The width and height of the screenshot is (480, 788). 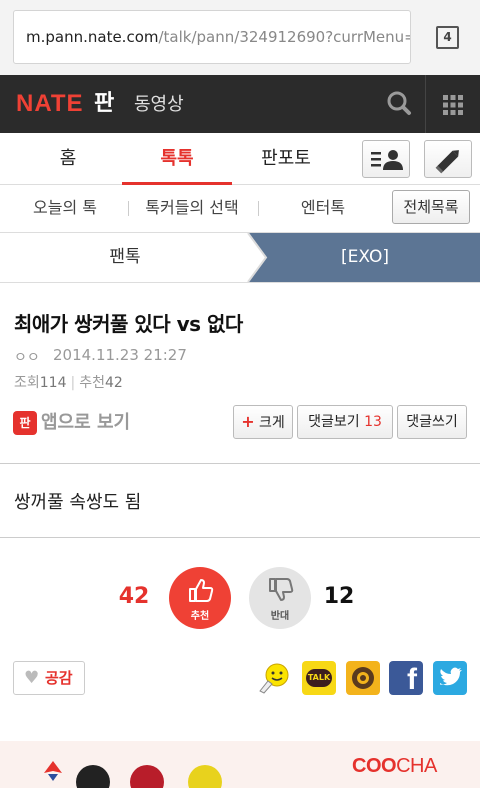 What do you see at coordinates (323, 208) in the screenshot?
I see `sub-nav-enter-talk: 엔터톡` at bounding box center [323, 208].